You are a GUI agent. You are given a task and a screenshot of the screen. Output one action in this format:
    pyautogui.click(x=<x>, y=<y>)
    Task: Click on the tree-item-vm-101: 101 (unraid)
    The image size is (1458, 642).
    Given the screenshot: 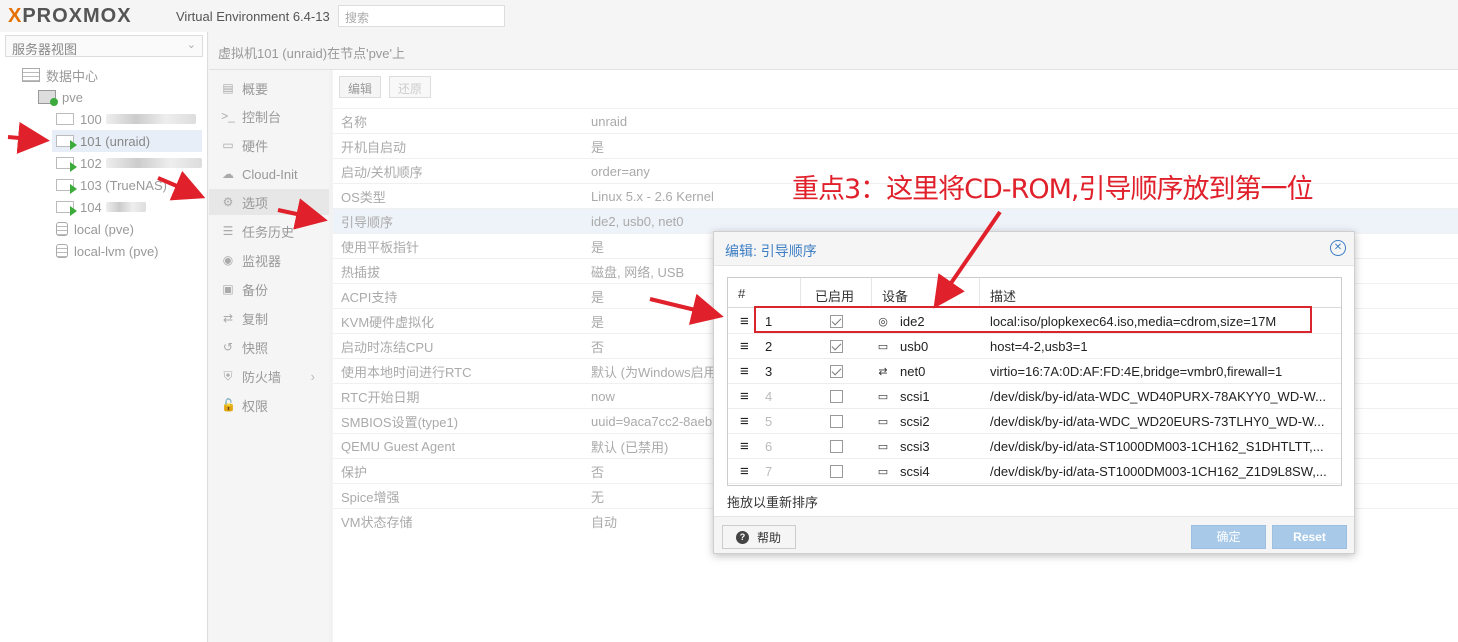 What is the action you would take?
    pyautogui.click(x=127, y=141)
    